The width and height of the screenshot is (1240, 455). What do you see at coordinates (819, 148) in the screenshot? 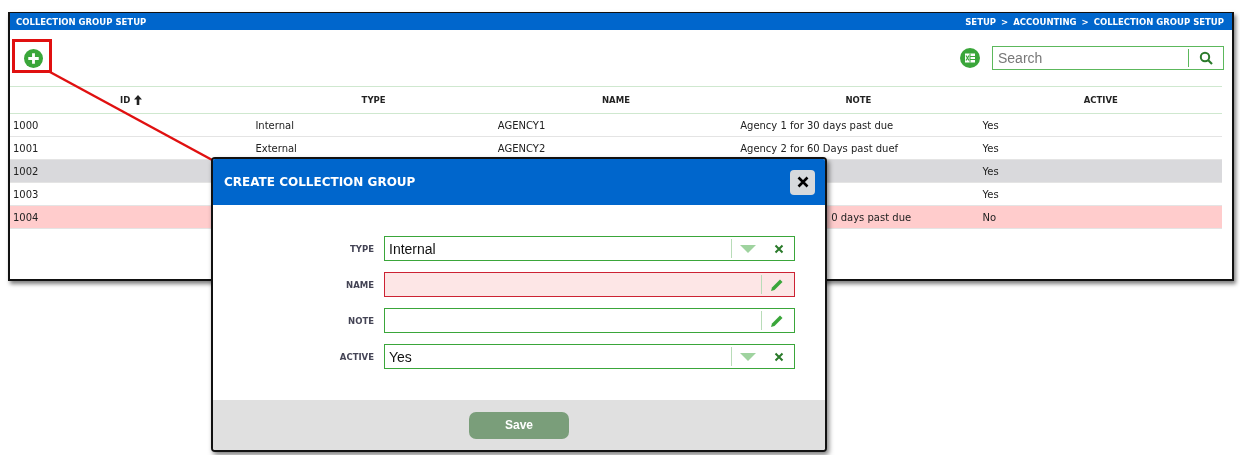
I see `table-cell: Agency 2 for 60 Days past duef` at bounding box center [819, 148].